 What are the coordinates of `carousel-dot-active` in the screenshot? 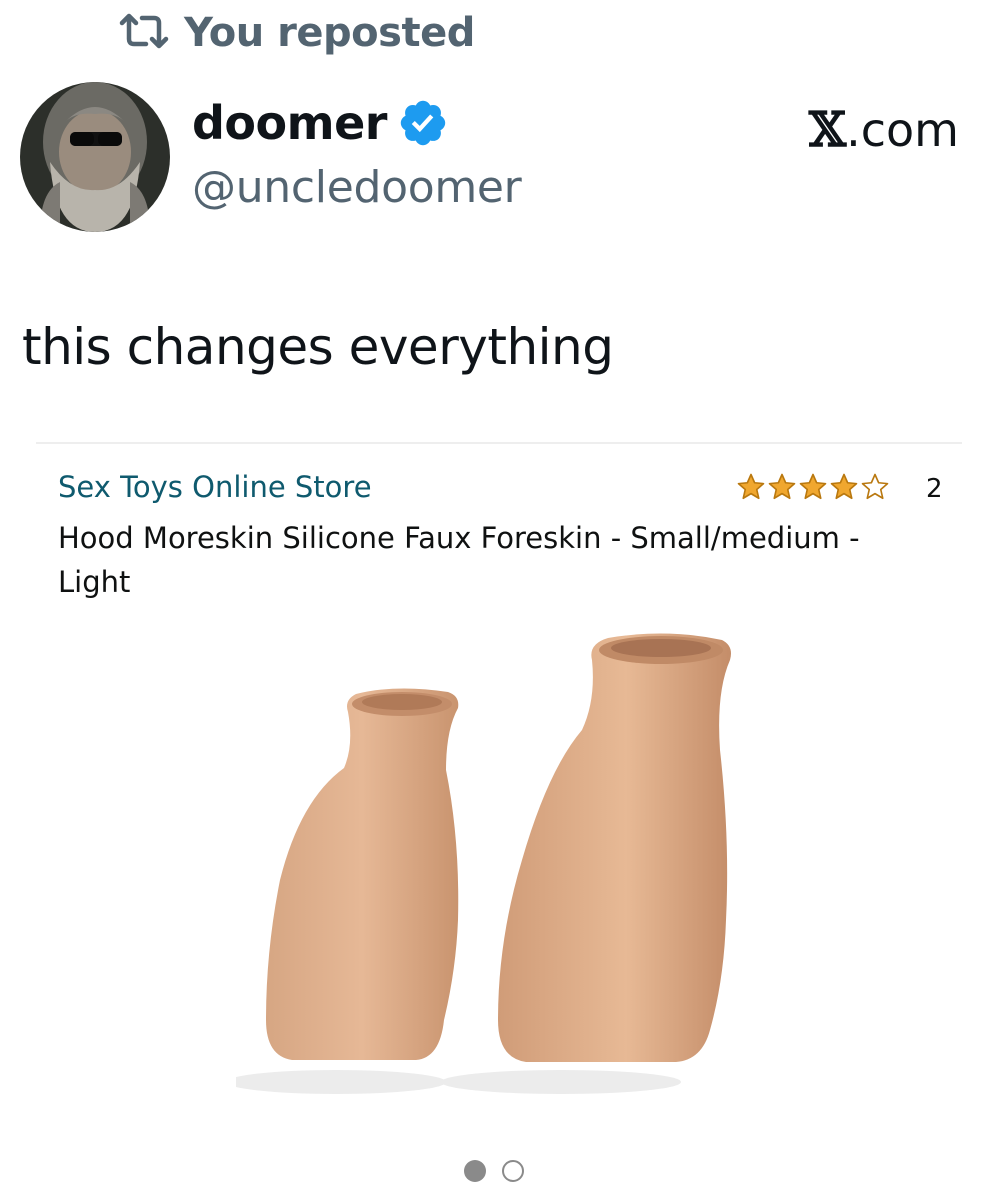 It's located at (475, 1171).